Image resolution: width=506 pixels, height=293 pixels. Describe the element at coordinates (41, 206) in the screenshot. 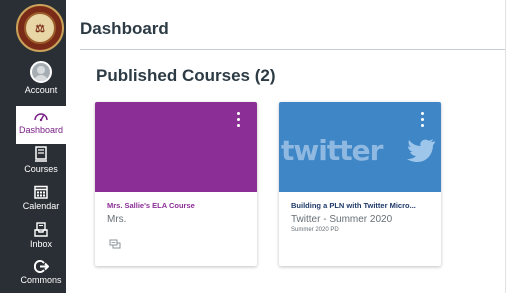

I see `nav-calendar-label: Calendar` at that location.